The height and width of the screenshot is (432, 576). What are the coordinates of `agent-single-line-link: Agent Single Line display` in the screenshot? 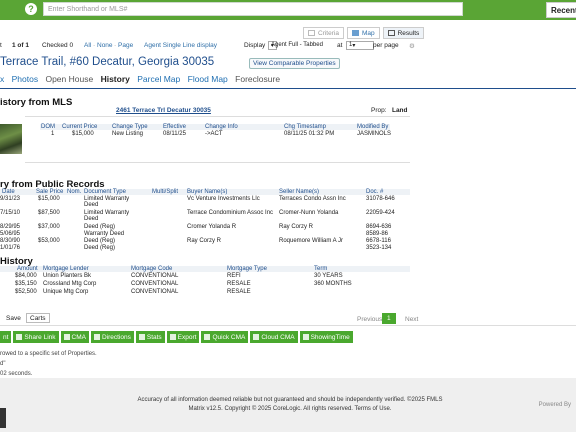 It's located at (180, 45).